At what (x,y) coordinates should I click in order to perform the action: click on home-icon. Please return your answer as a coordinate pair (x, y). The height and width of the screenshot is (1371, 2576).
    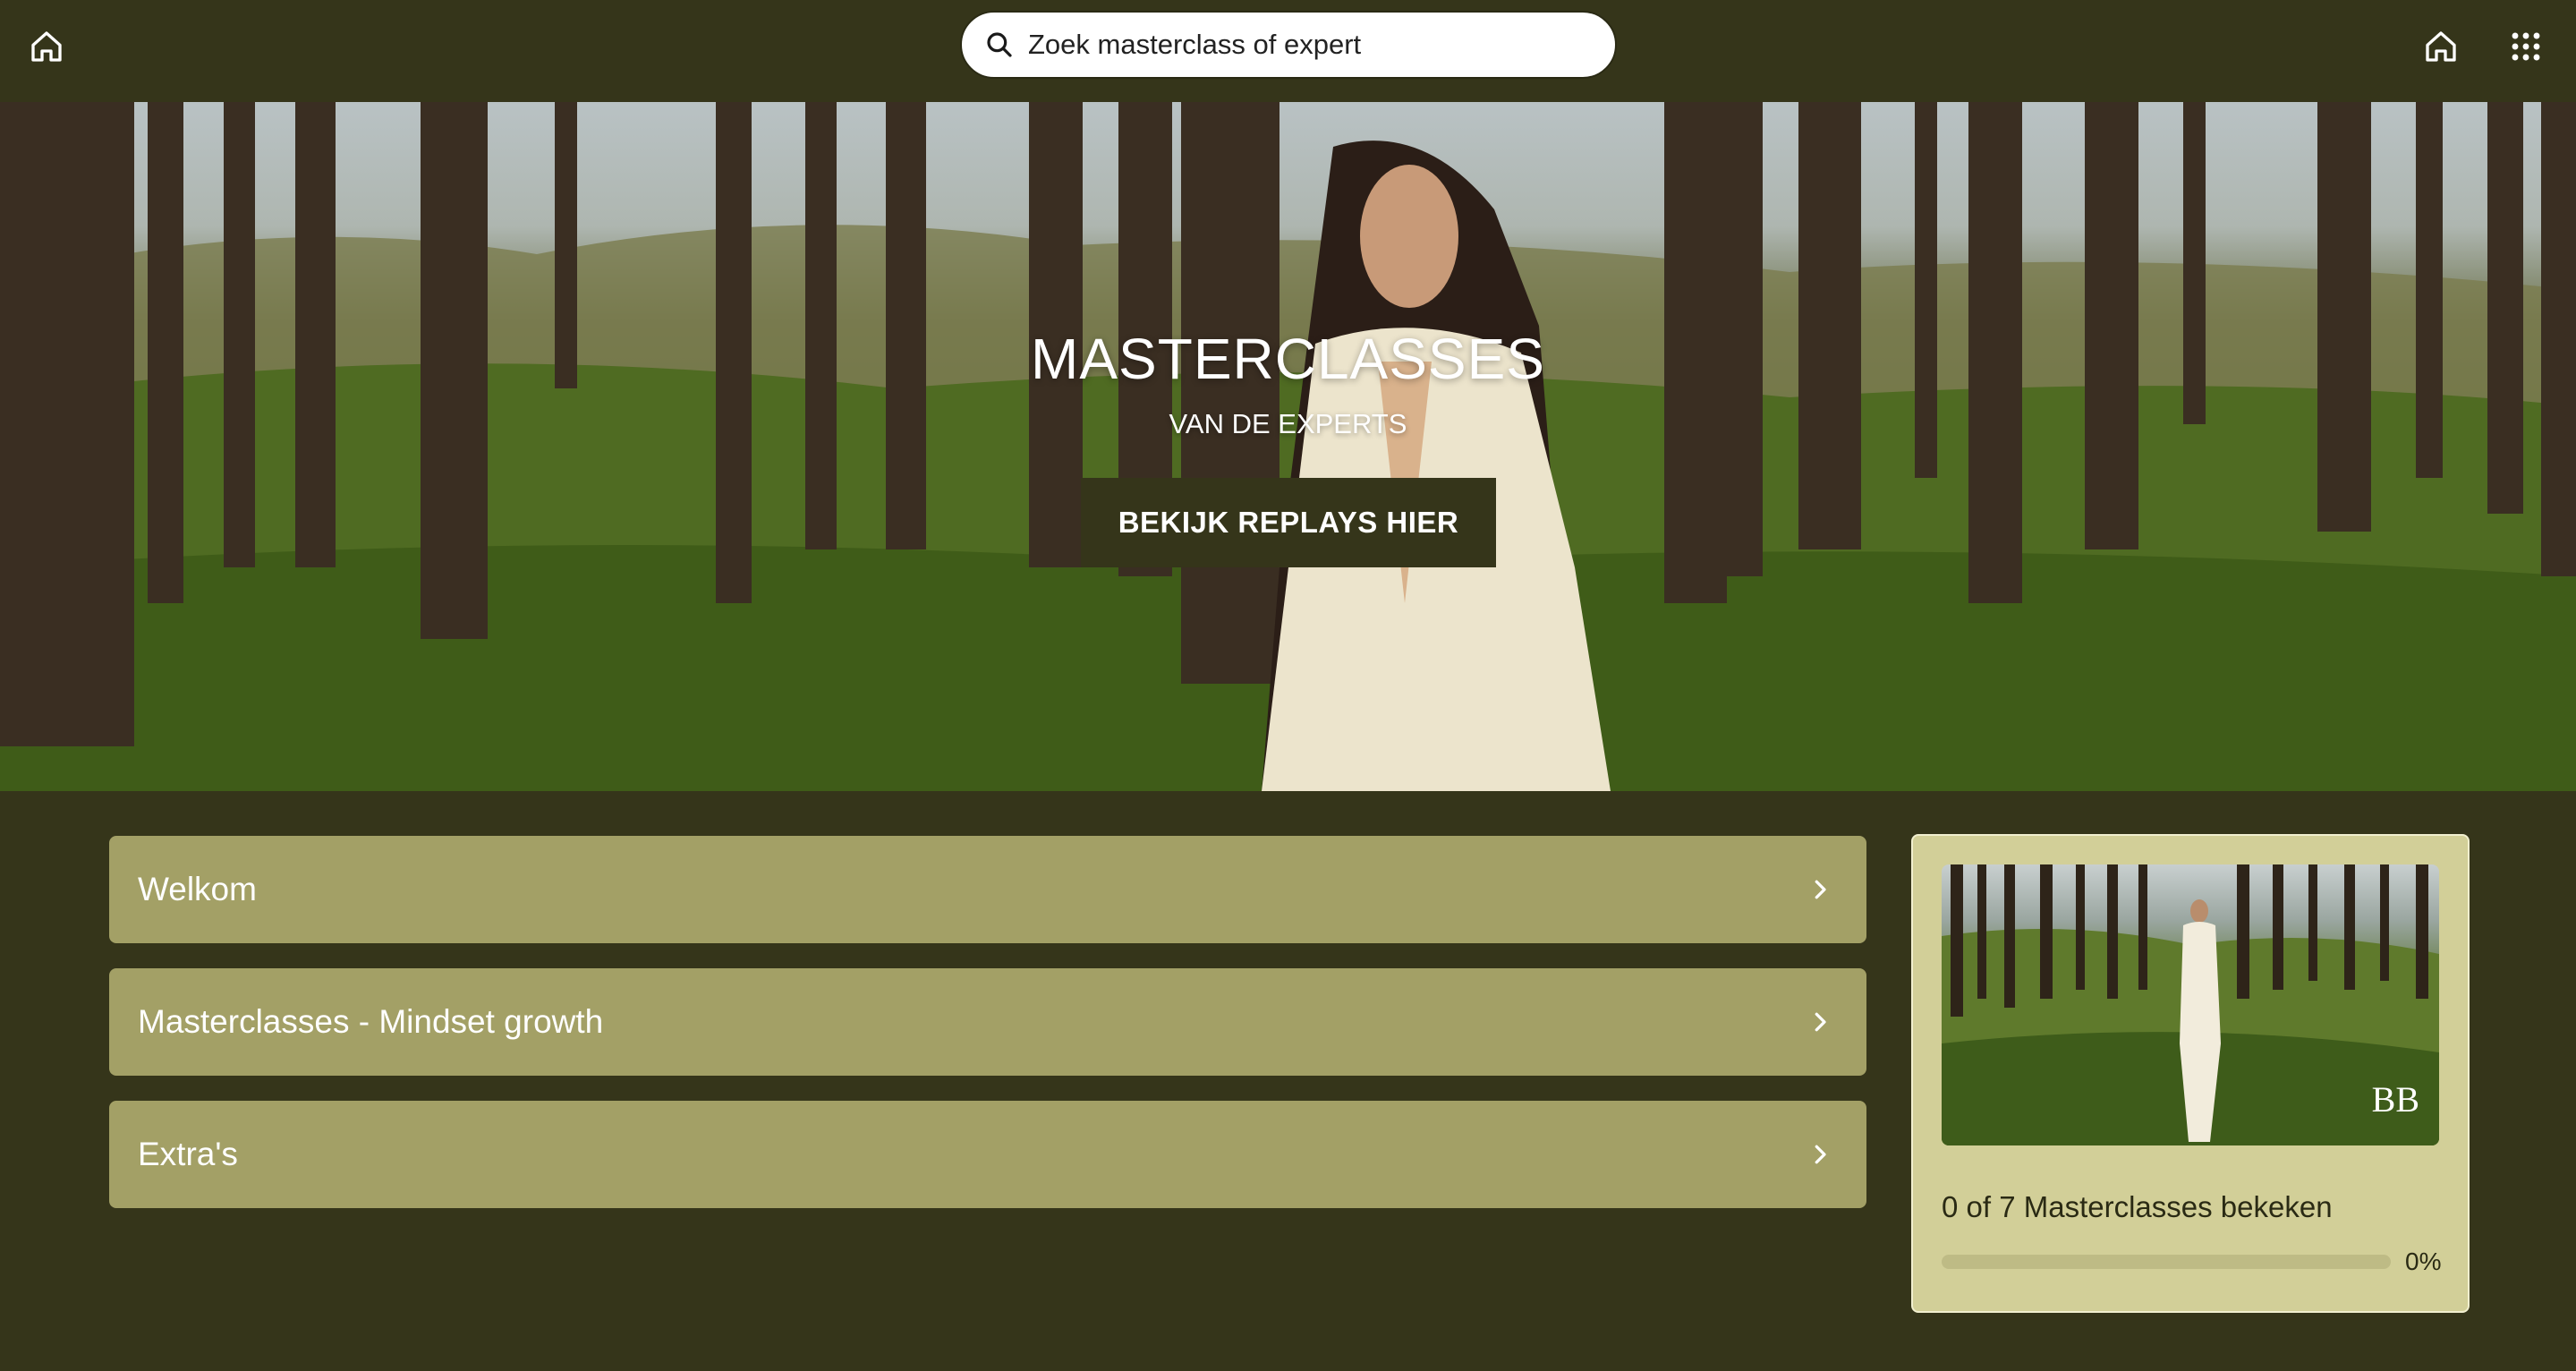
    Looking at the image, I should click on (46, 46).